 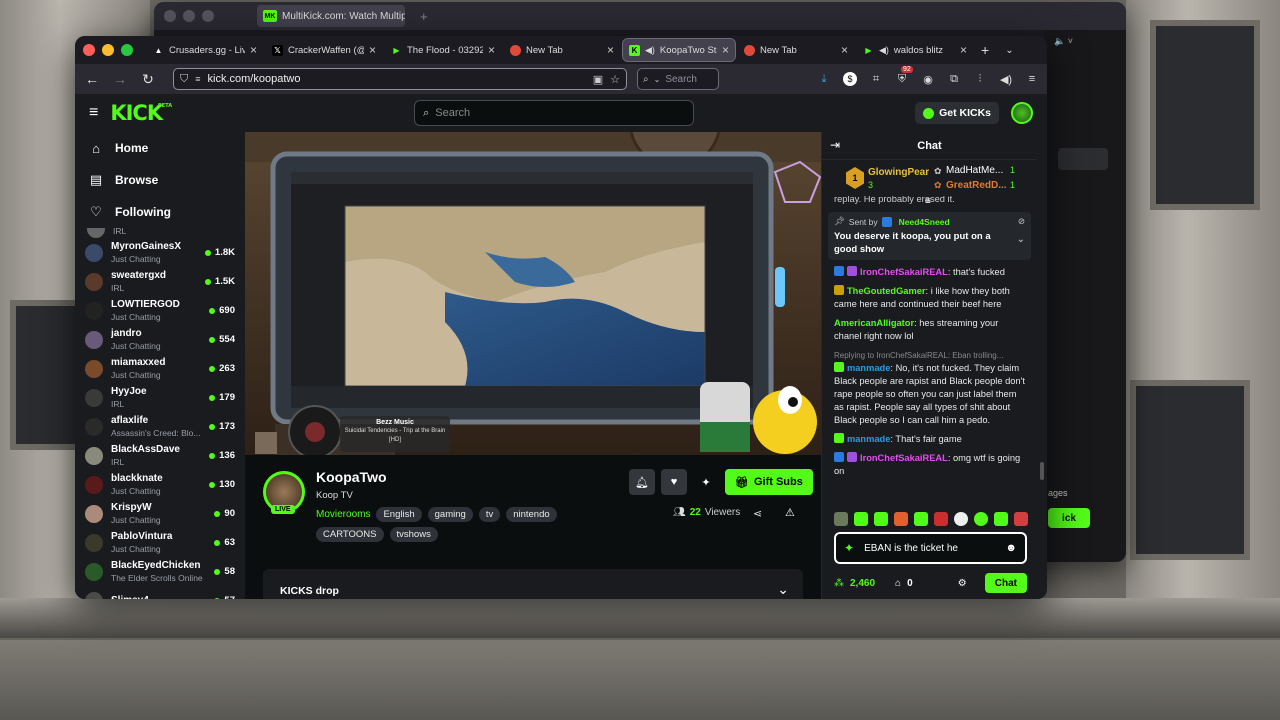 I want to click on equalizer-icon: ⫶, so click(x=980, y=79).